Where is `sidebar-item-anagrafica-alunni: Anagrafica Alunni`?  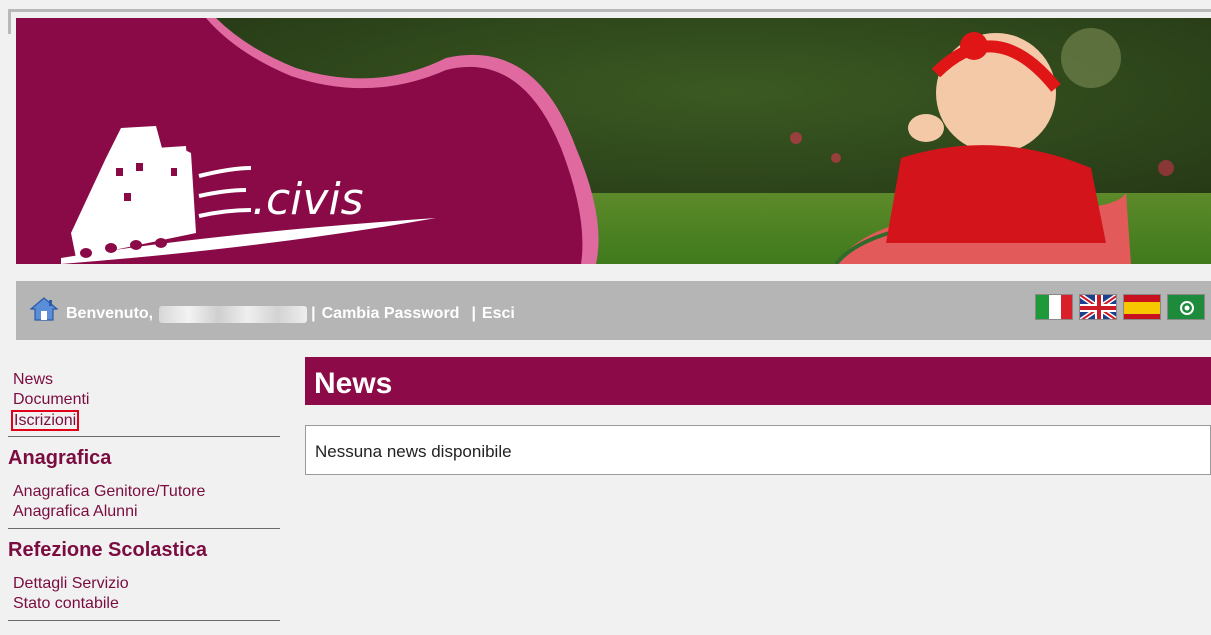
sidebar-item-anagrafica-alunni: Anagrafica Alunni is located at coordinates (151, 512).